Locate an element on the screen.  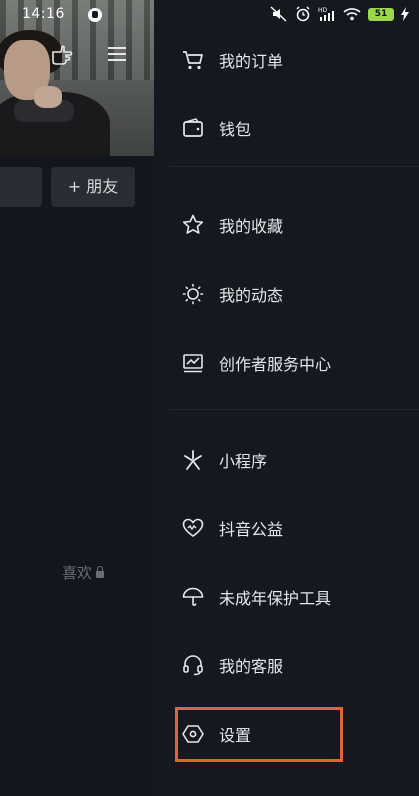
edit-profile-button is located at coordinates (21, 187).